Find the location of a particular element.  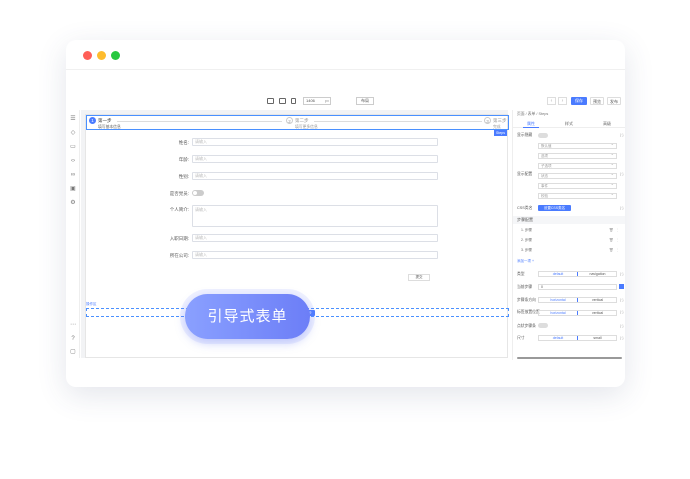

mobile-preview-icon is located at coordinates (293, 101).